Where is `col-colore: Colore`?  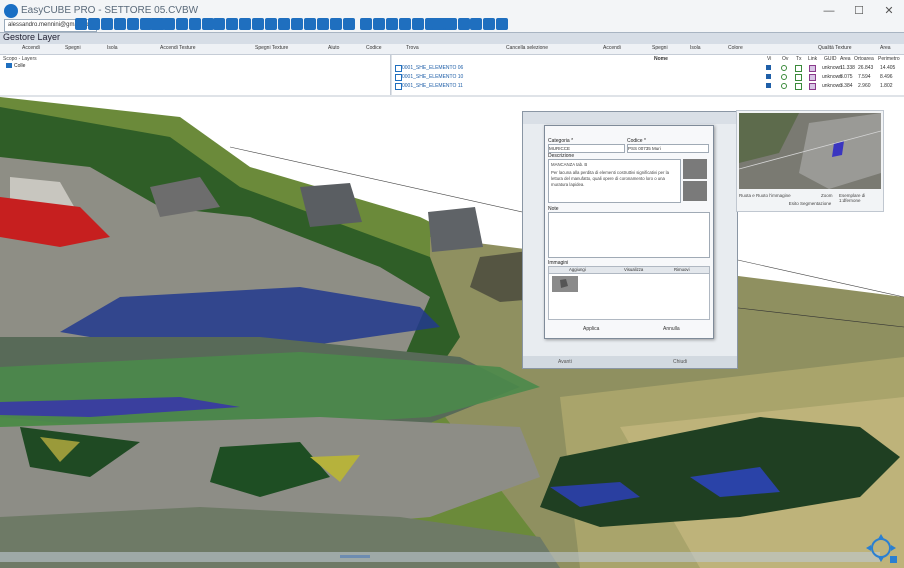
col-colore: Colore is located at coordinates (735, 48).